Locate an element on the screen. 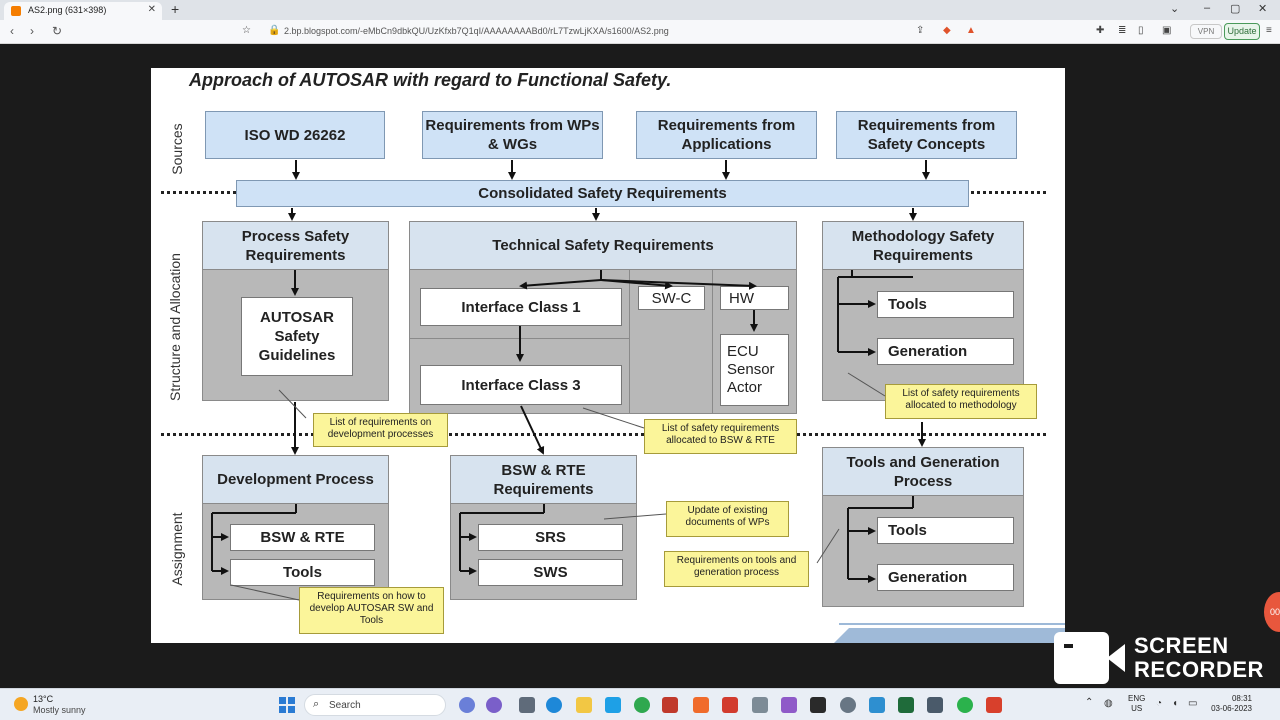 The height and width of the screenshot is (720, 1280). methodology-generation: Generation is located at coordinates (945, 351).